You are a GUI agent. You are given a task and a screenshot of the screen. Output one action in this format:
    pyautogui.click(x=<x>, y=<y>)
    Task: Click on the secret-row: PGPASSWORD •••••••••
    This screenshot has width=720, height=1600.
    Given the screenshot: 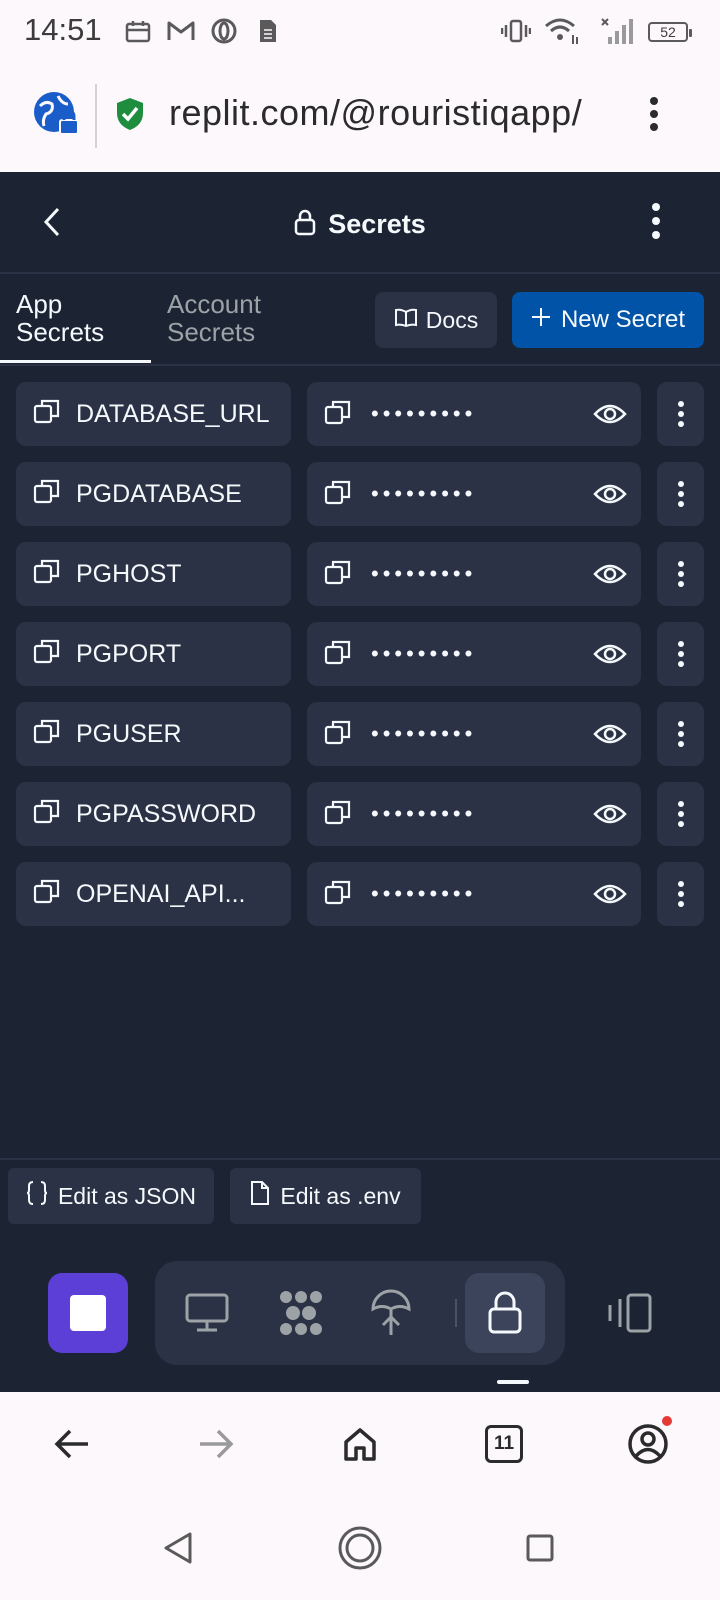 What is the action you would take?
    pyautogui.click(x=360, y=814)
    